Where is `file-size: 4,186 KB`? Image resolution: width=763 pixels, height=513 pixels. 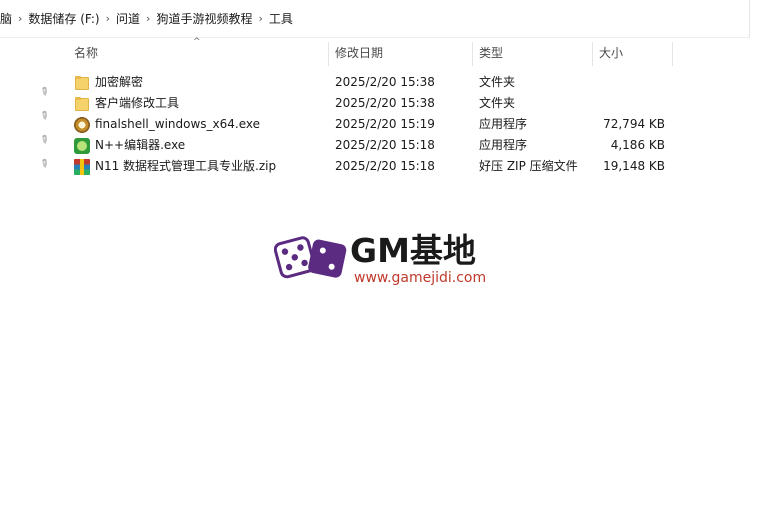
file-size: 4,186 KB is located at coordinates (637, 145).